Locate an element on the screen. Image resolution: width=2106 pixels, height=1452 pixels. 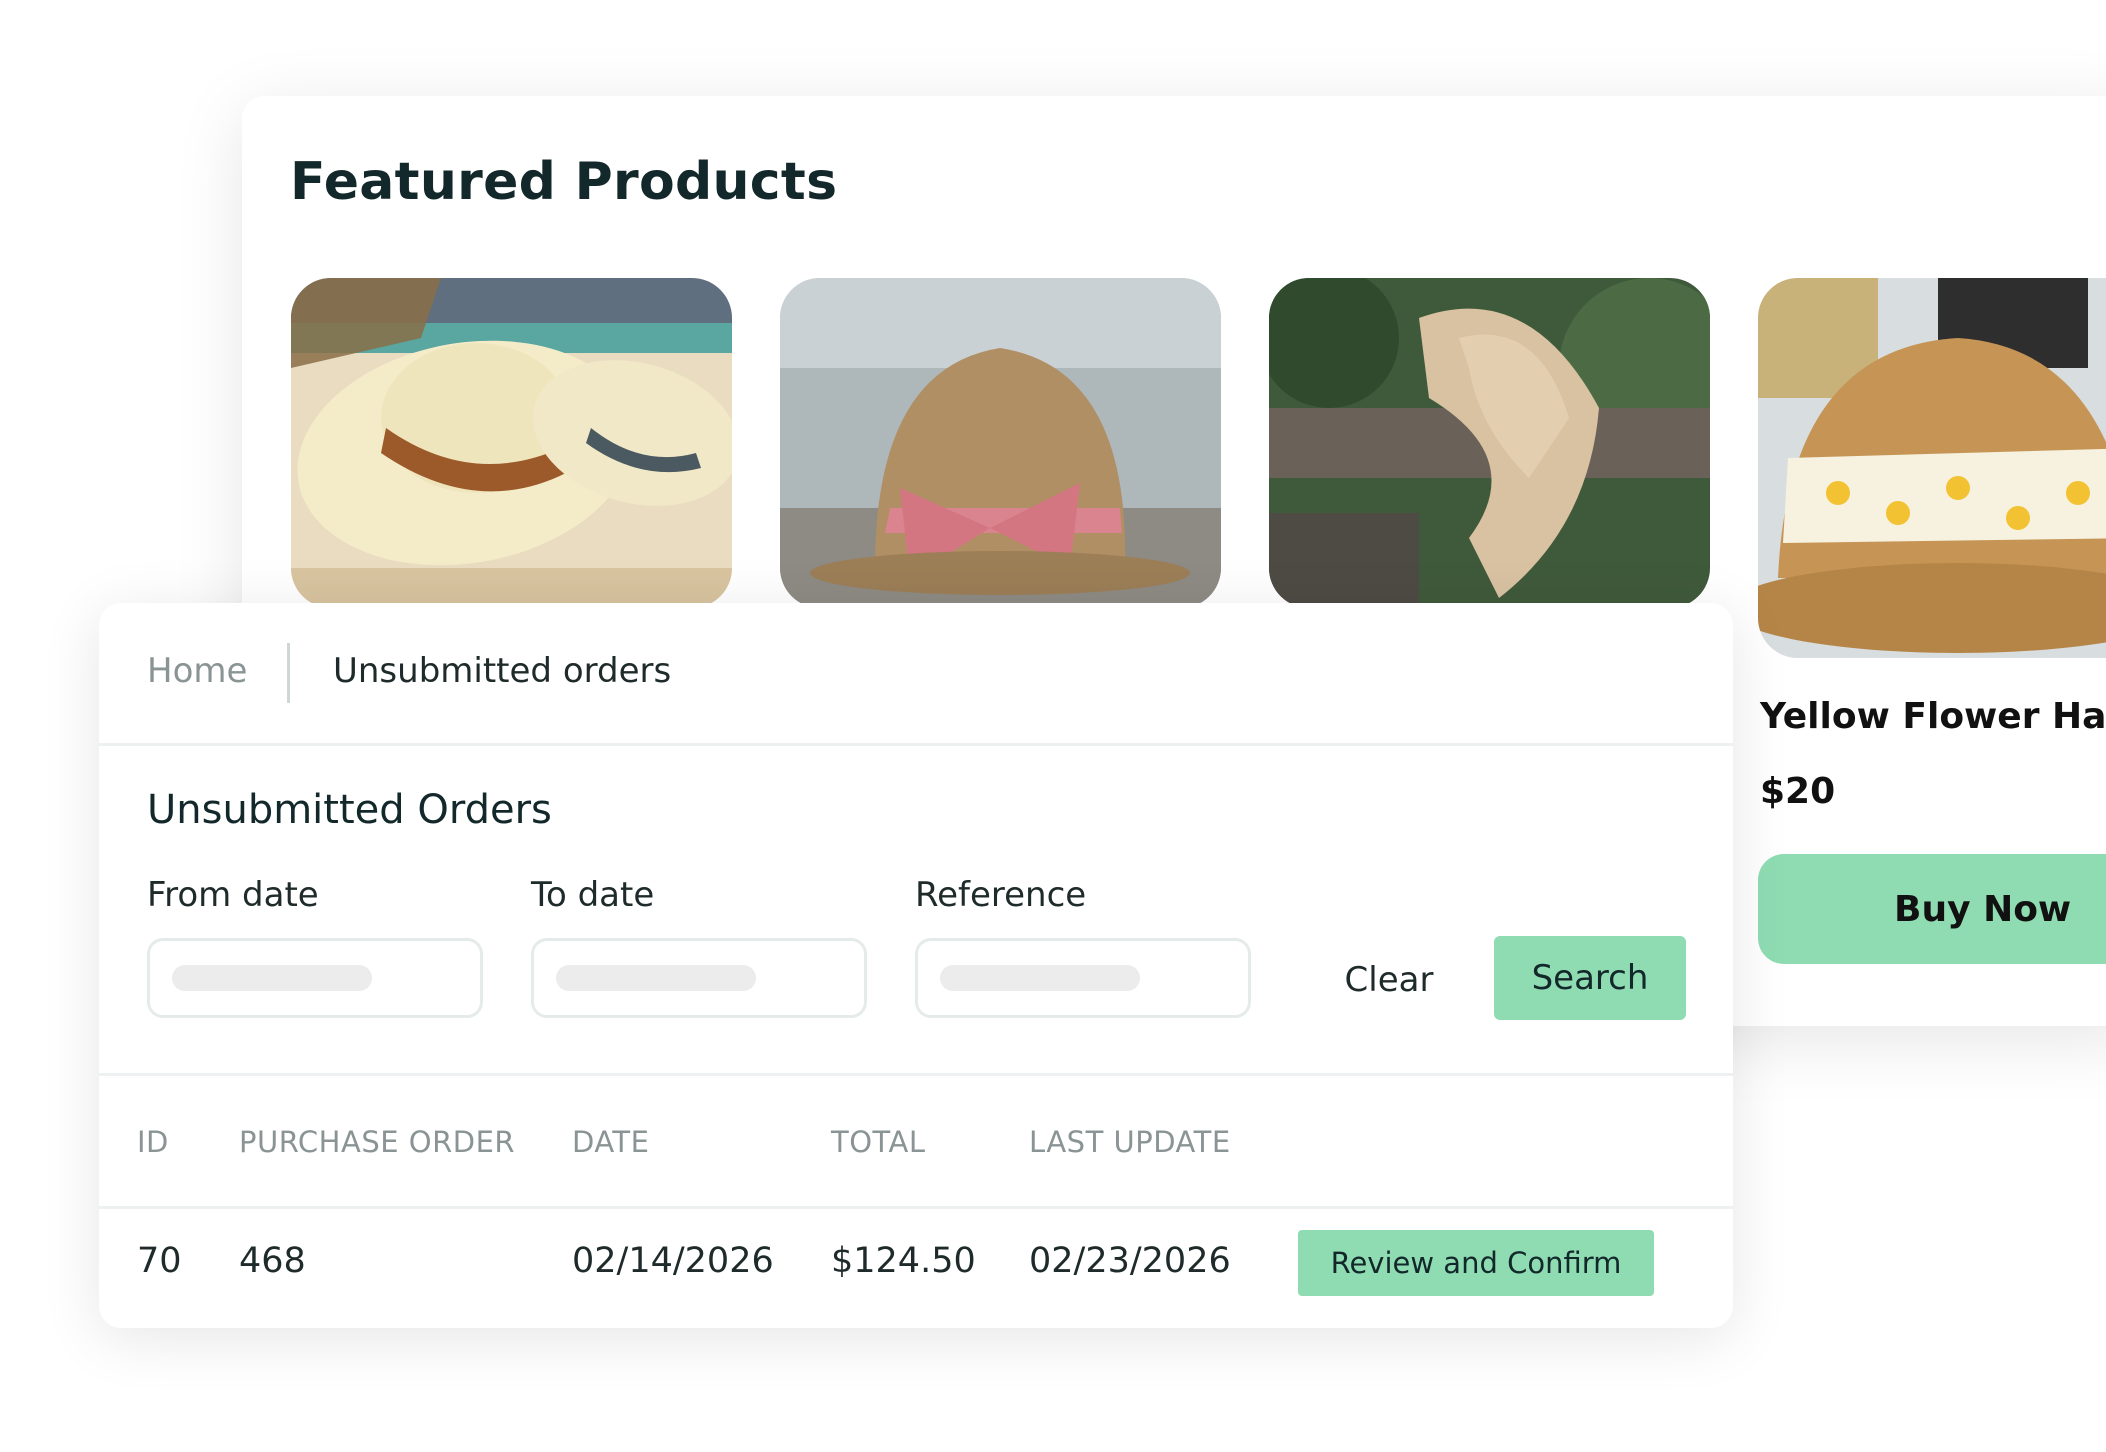
breadcrumb-current: Unsubmitted orders is located at coordinates (502, 671).